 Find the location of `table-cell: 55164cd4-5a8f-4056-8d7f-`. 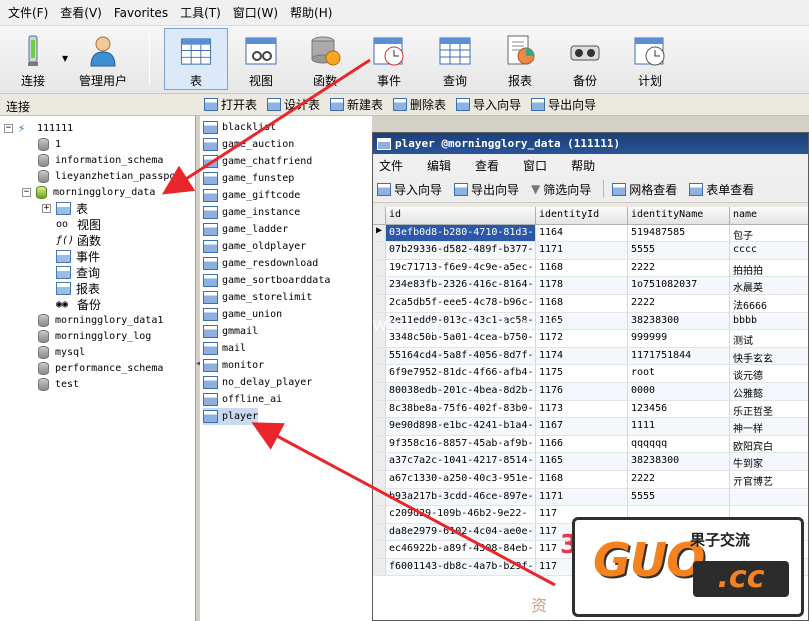

table-cell: 55164cd4-5a8f-4056-8d7f- is located at coordinates (461, 356).